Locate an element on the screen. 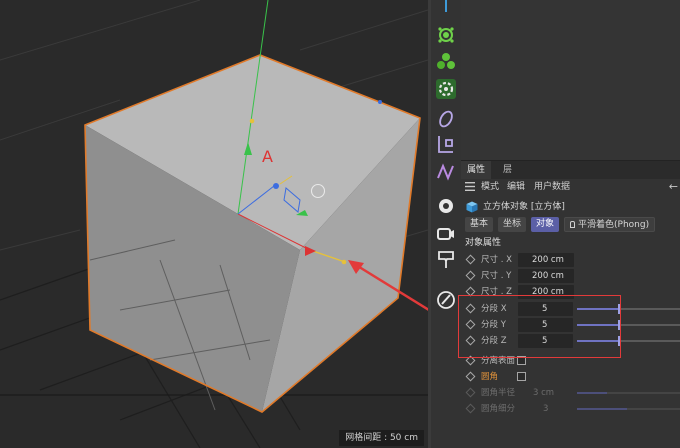 This screenshot has height=448, width=680. subtab-phong: 平滑着色(Phong) is located at coordinates (610, 224).